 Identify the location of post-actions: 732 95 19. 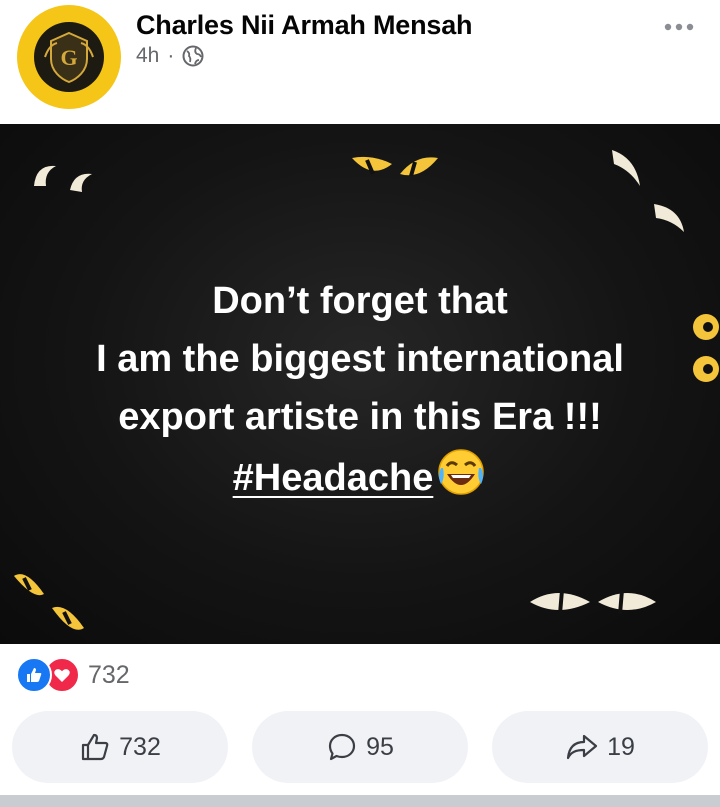
(360, 747).